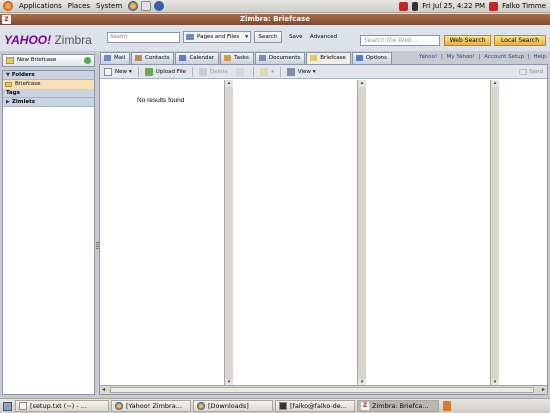 The width and height of the screenshot is (550, 413). Describe the element at coordinates (428, 57) in the screenshot. I see `yahoo-link: Yahoo!` at that location.